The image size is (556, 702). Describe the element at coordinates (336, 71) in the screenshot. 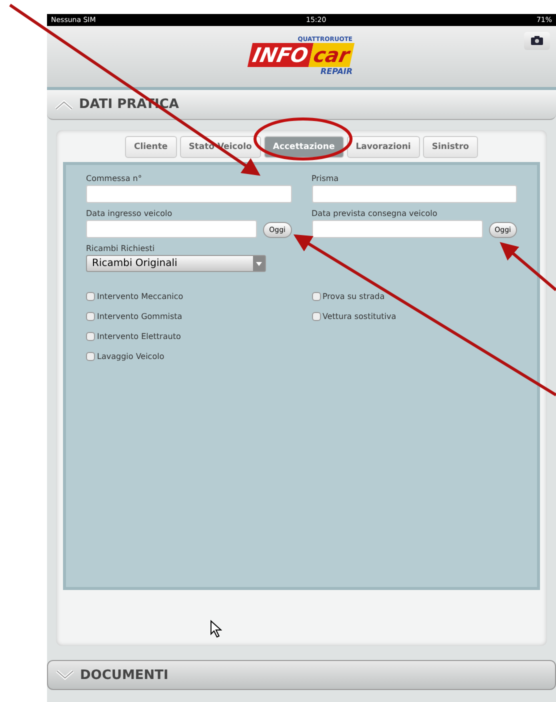

I see `logo-subtitle: REPAIR` at that location.